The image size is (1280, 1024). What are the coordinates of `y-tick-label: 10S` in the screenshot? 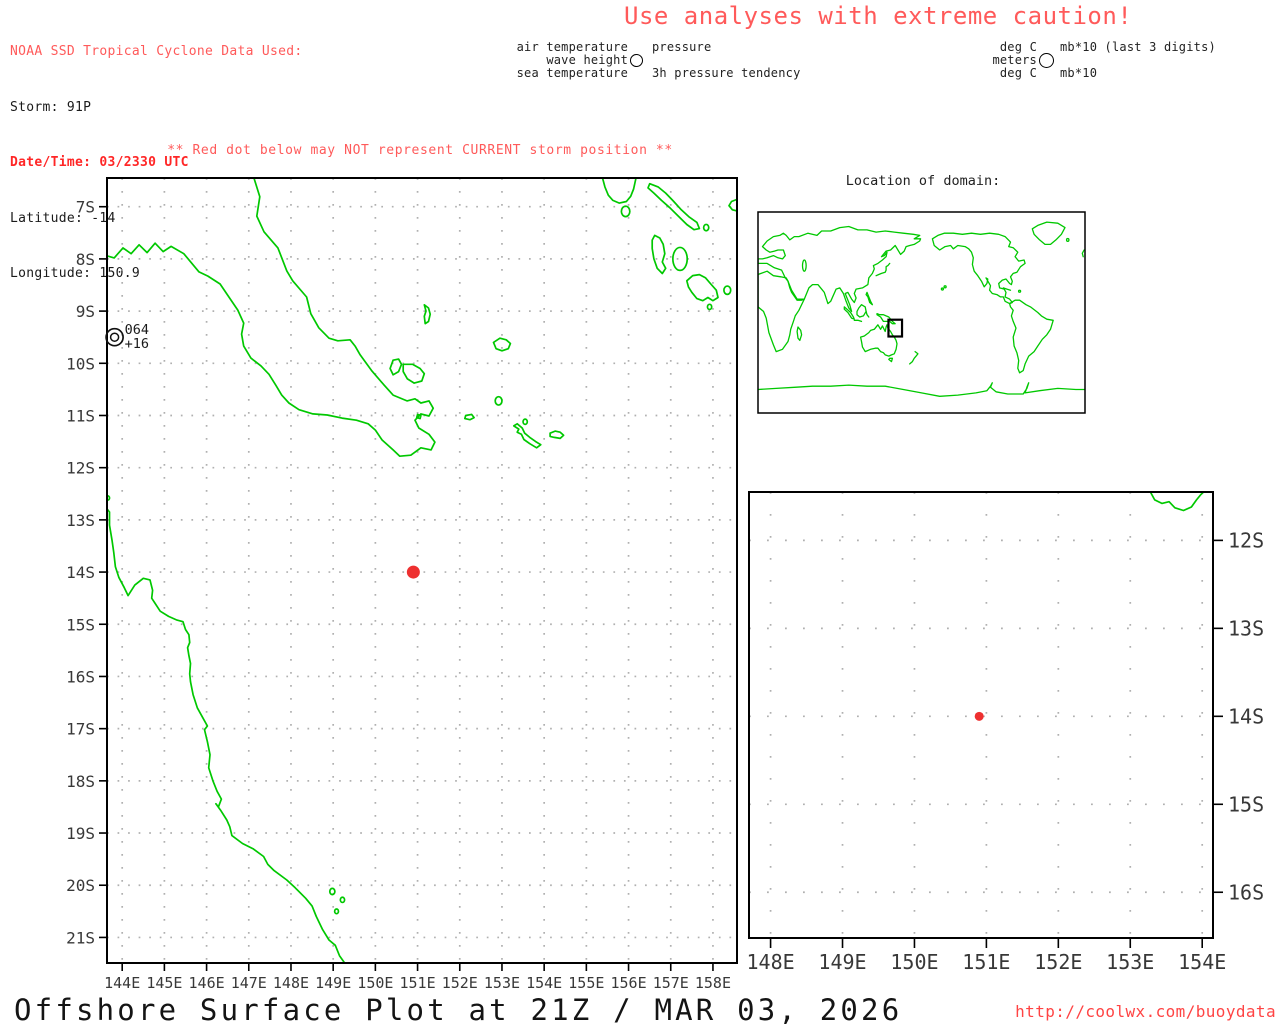 It's located at (80, 363).